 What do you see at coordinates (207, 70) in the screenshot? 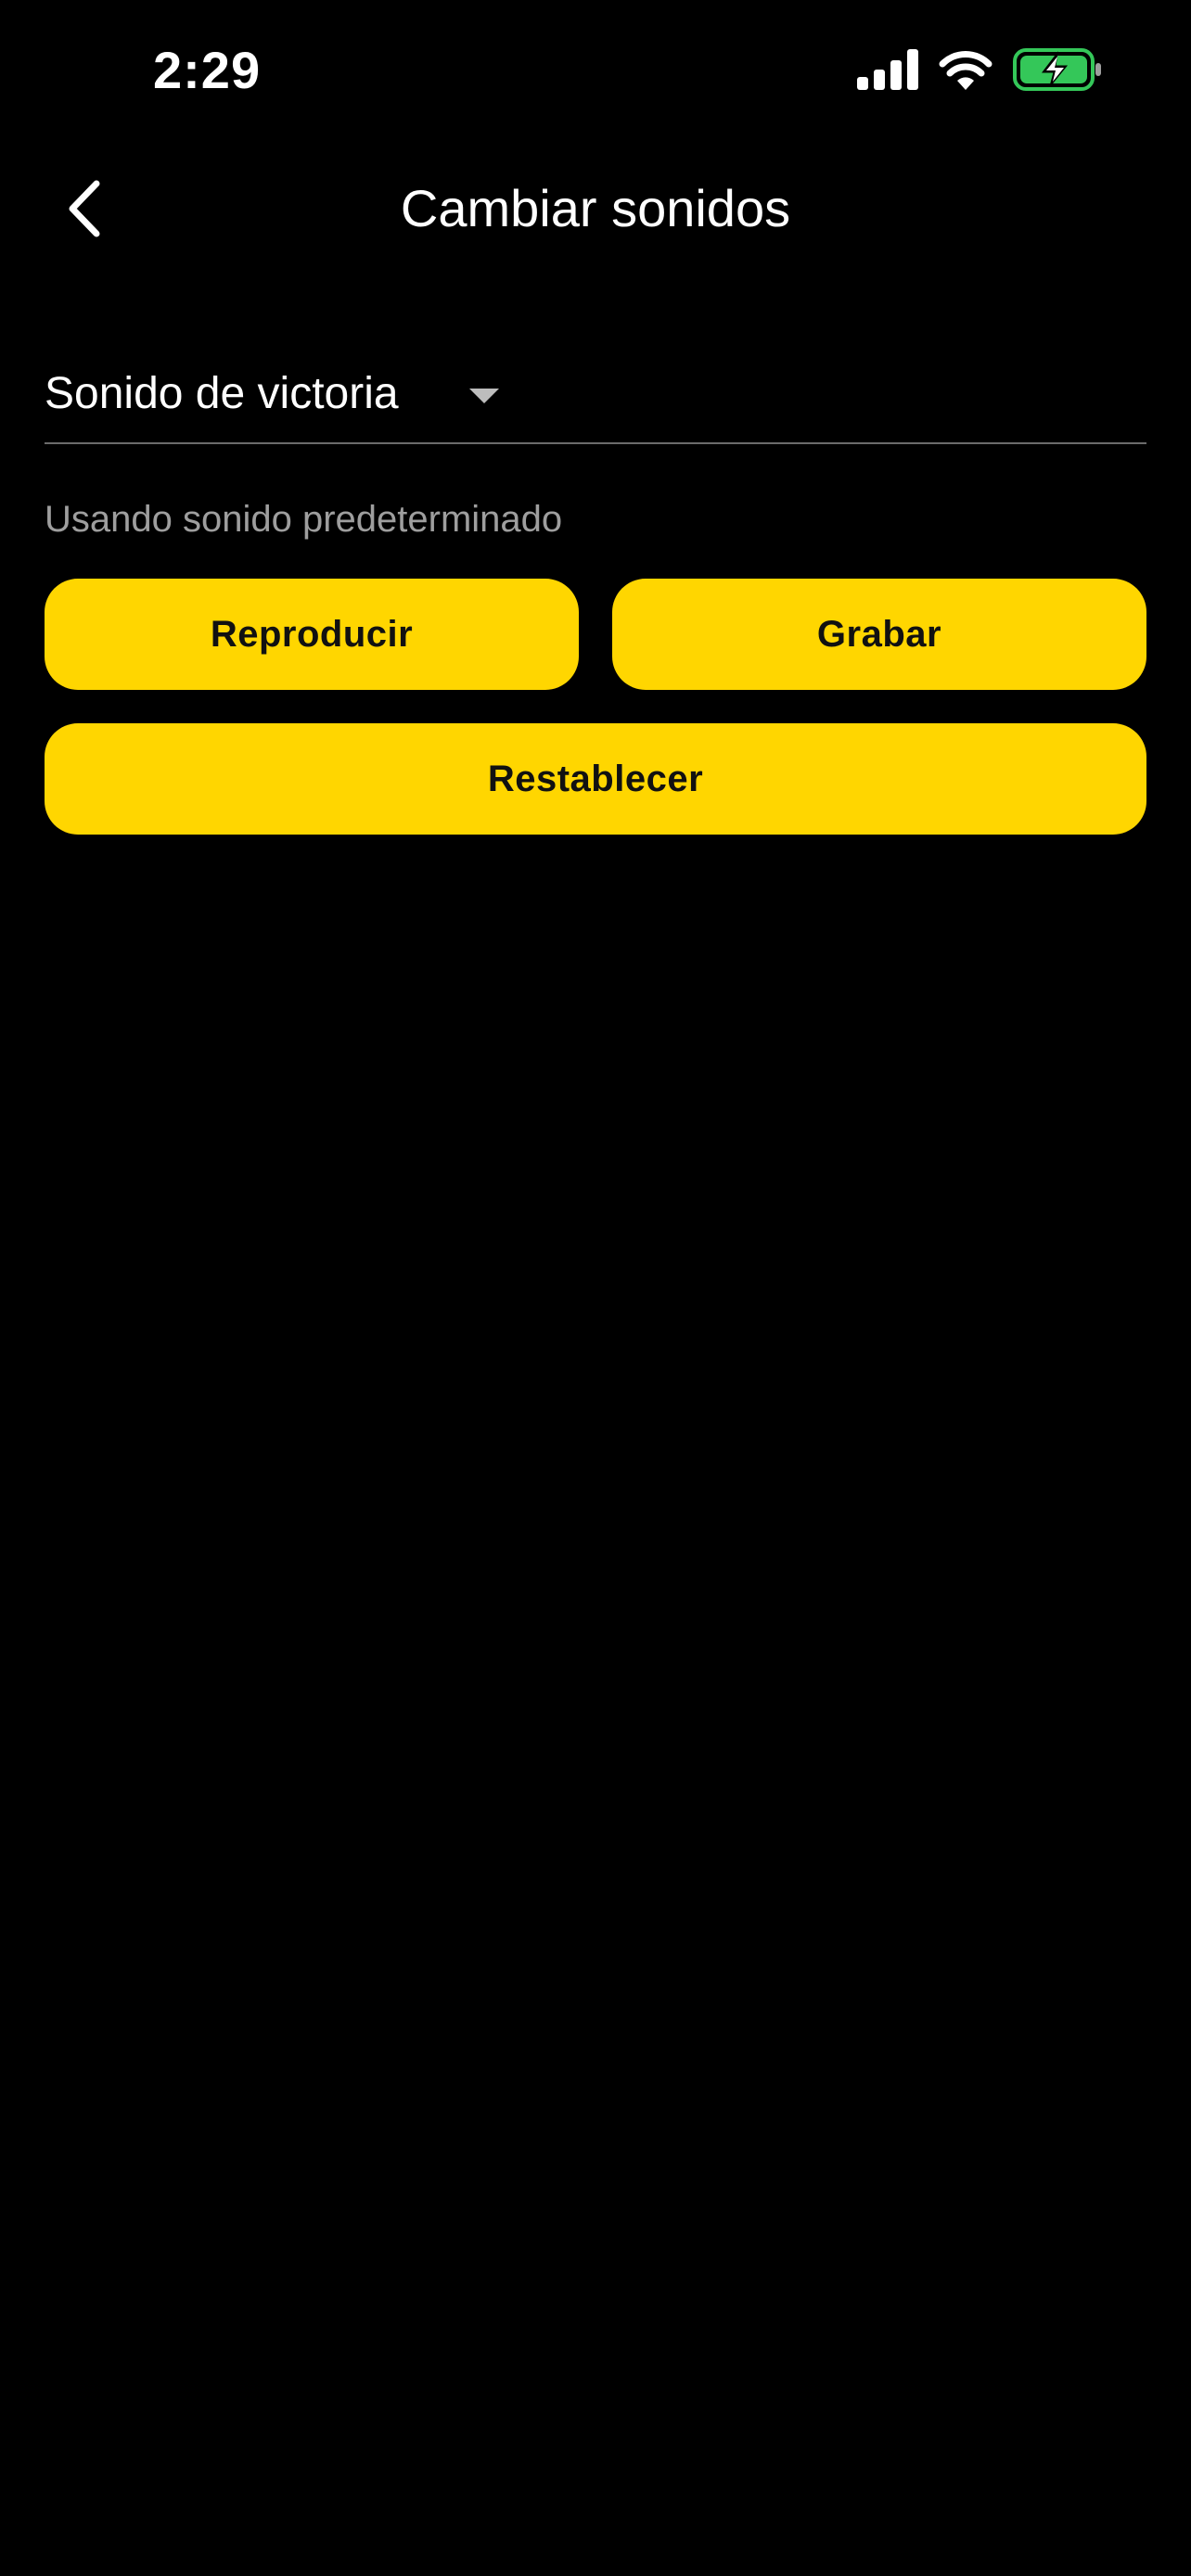
I see `status-time: 2:29` at bounding box center [207, 70].